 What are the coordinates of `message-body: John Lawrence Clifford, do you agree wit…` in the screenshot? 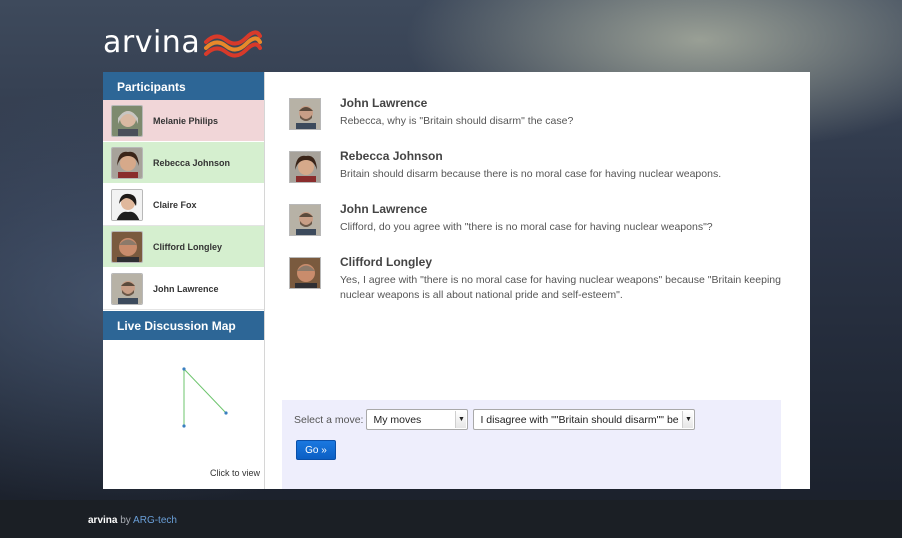 It's located at (526, 219).